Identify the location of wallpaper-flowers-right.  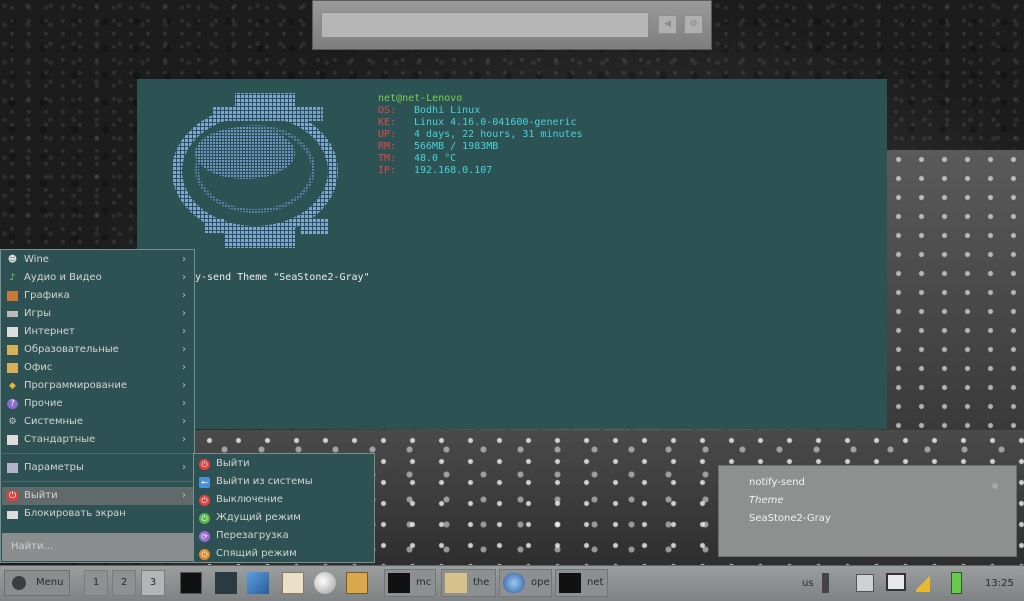
(955, 290).